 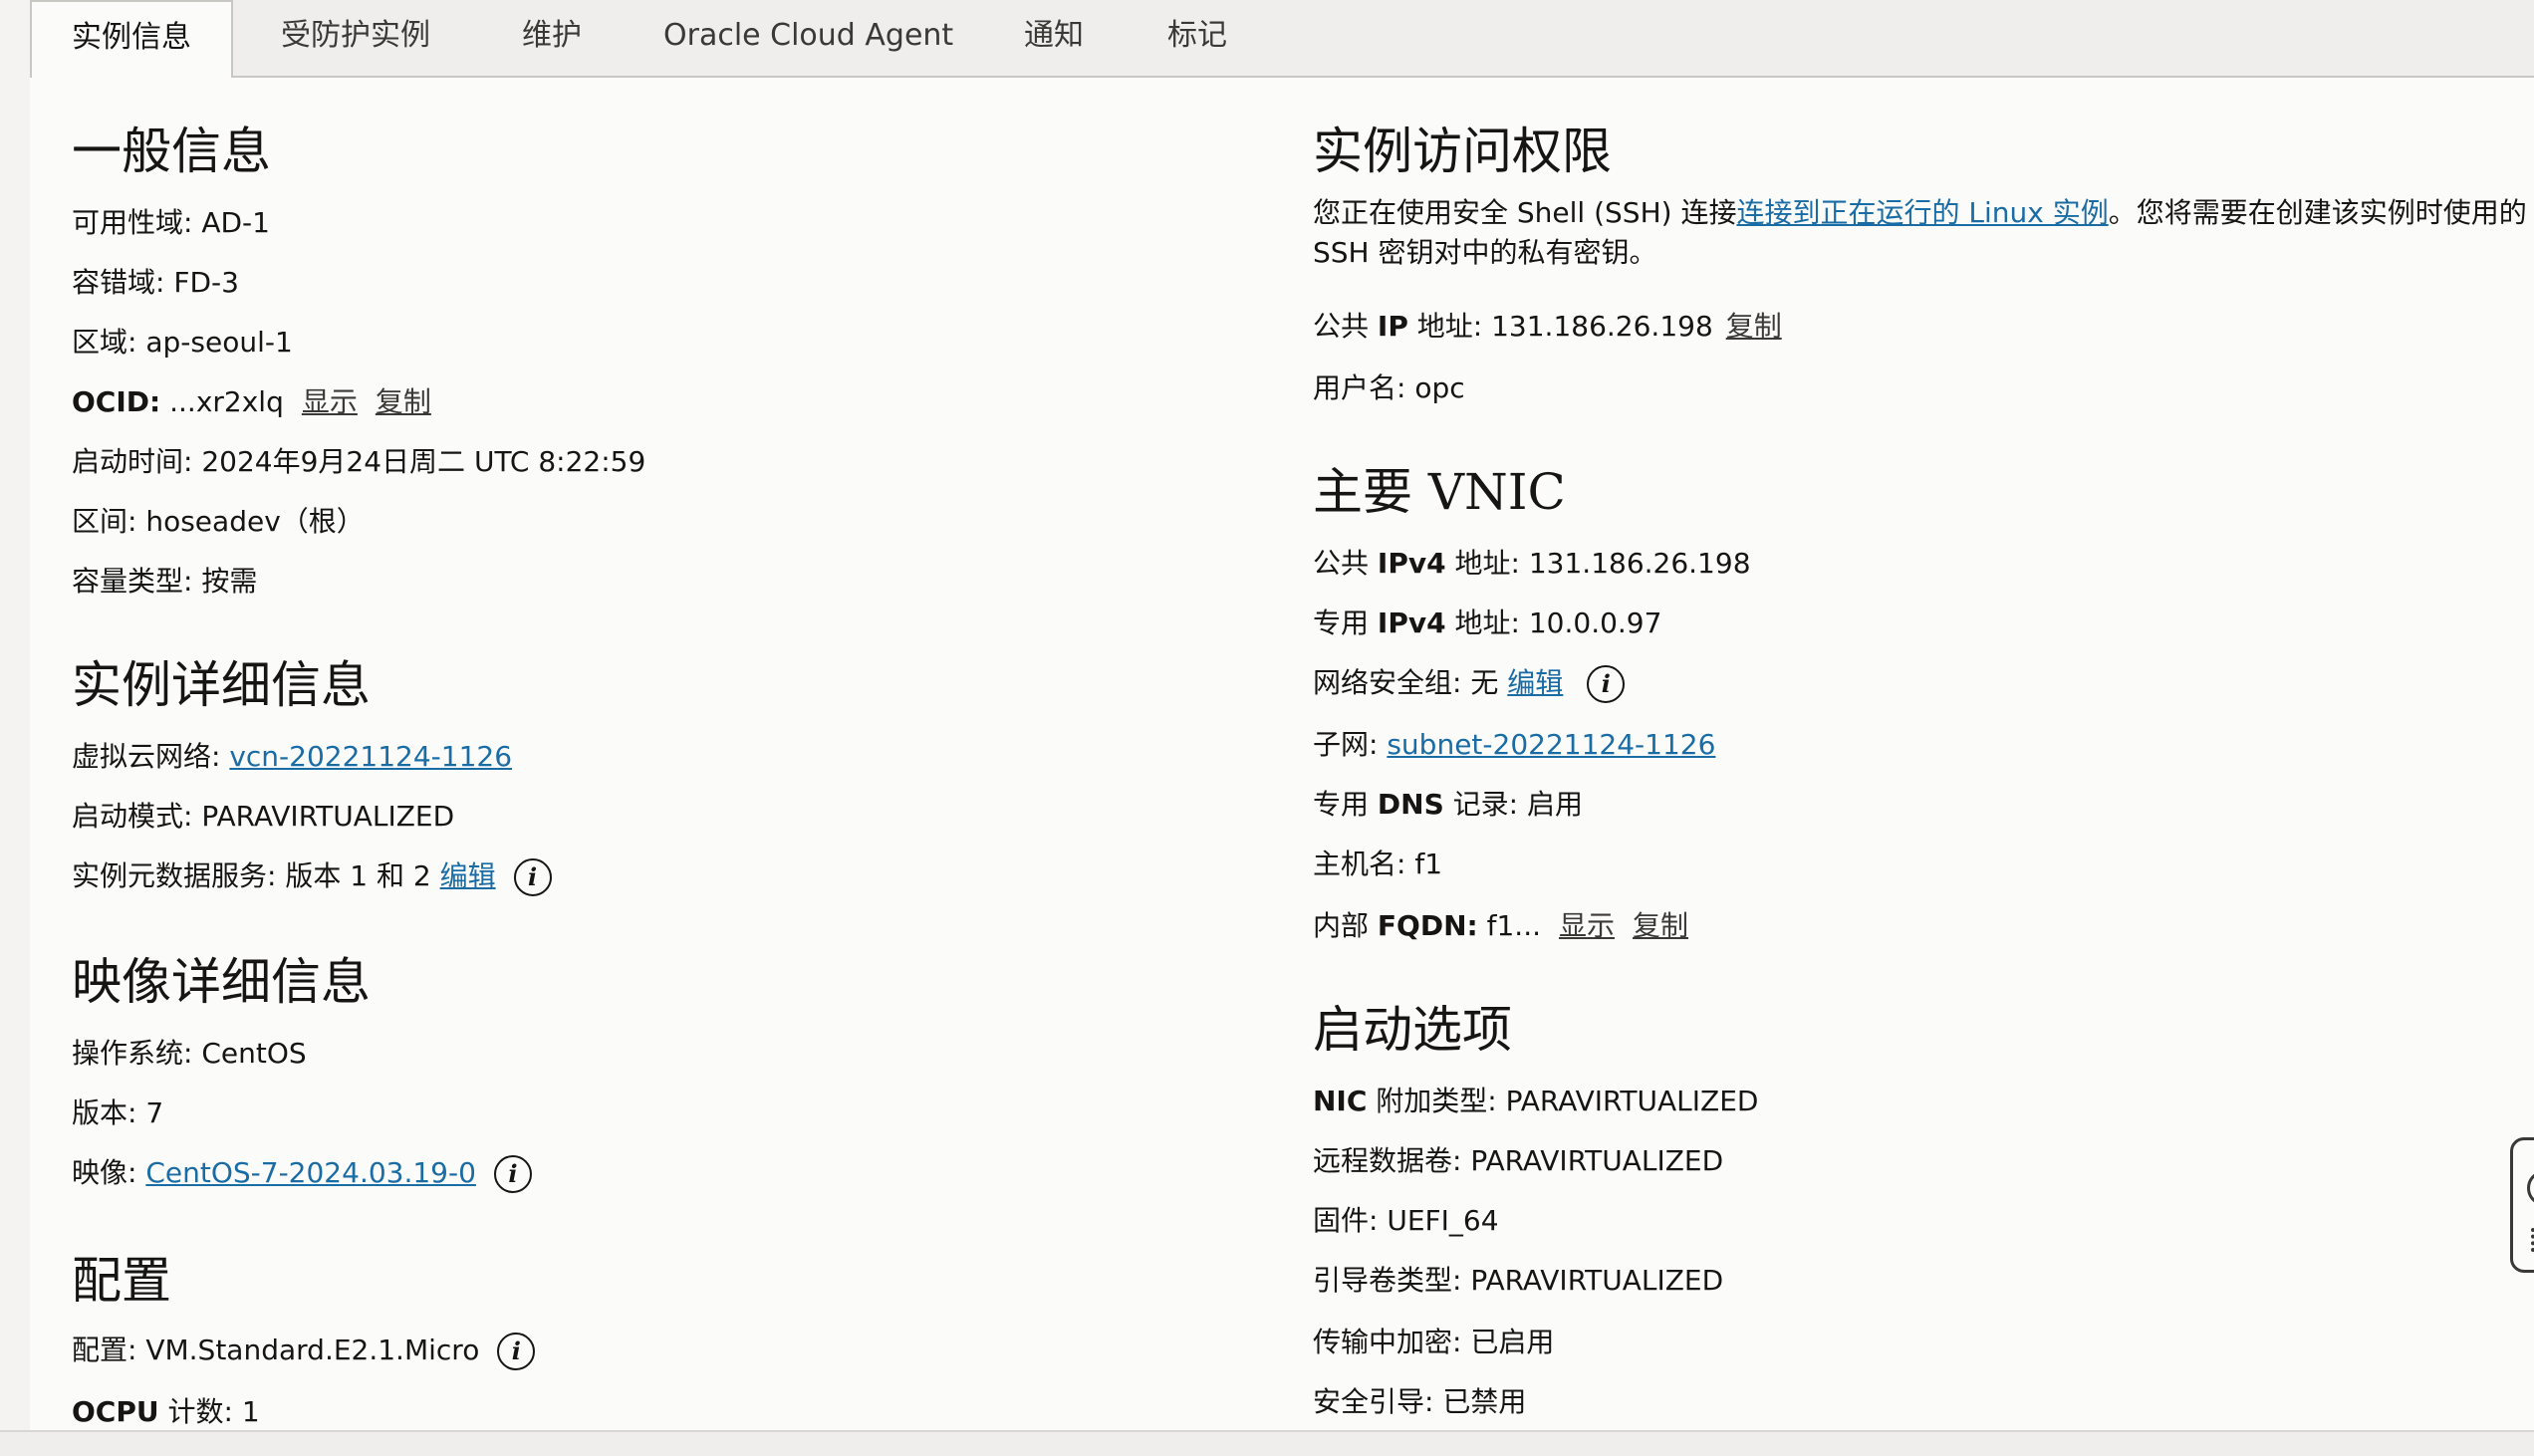 I want to click on compartment-row: 区间: hoseadev（根）, so click(x=219, y=522).